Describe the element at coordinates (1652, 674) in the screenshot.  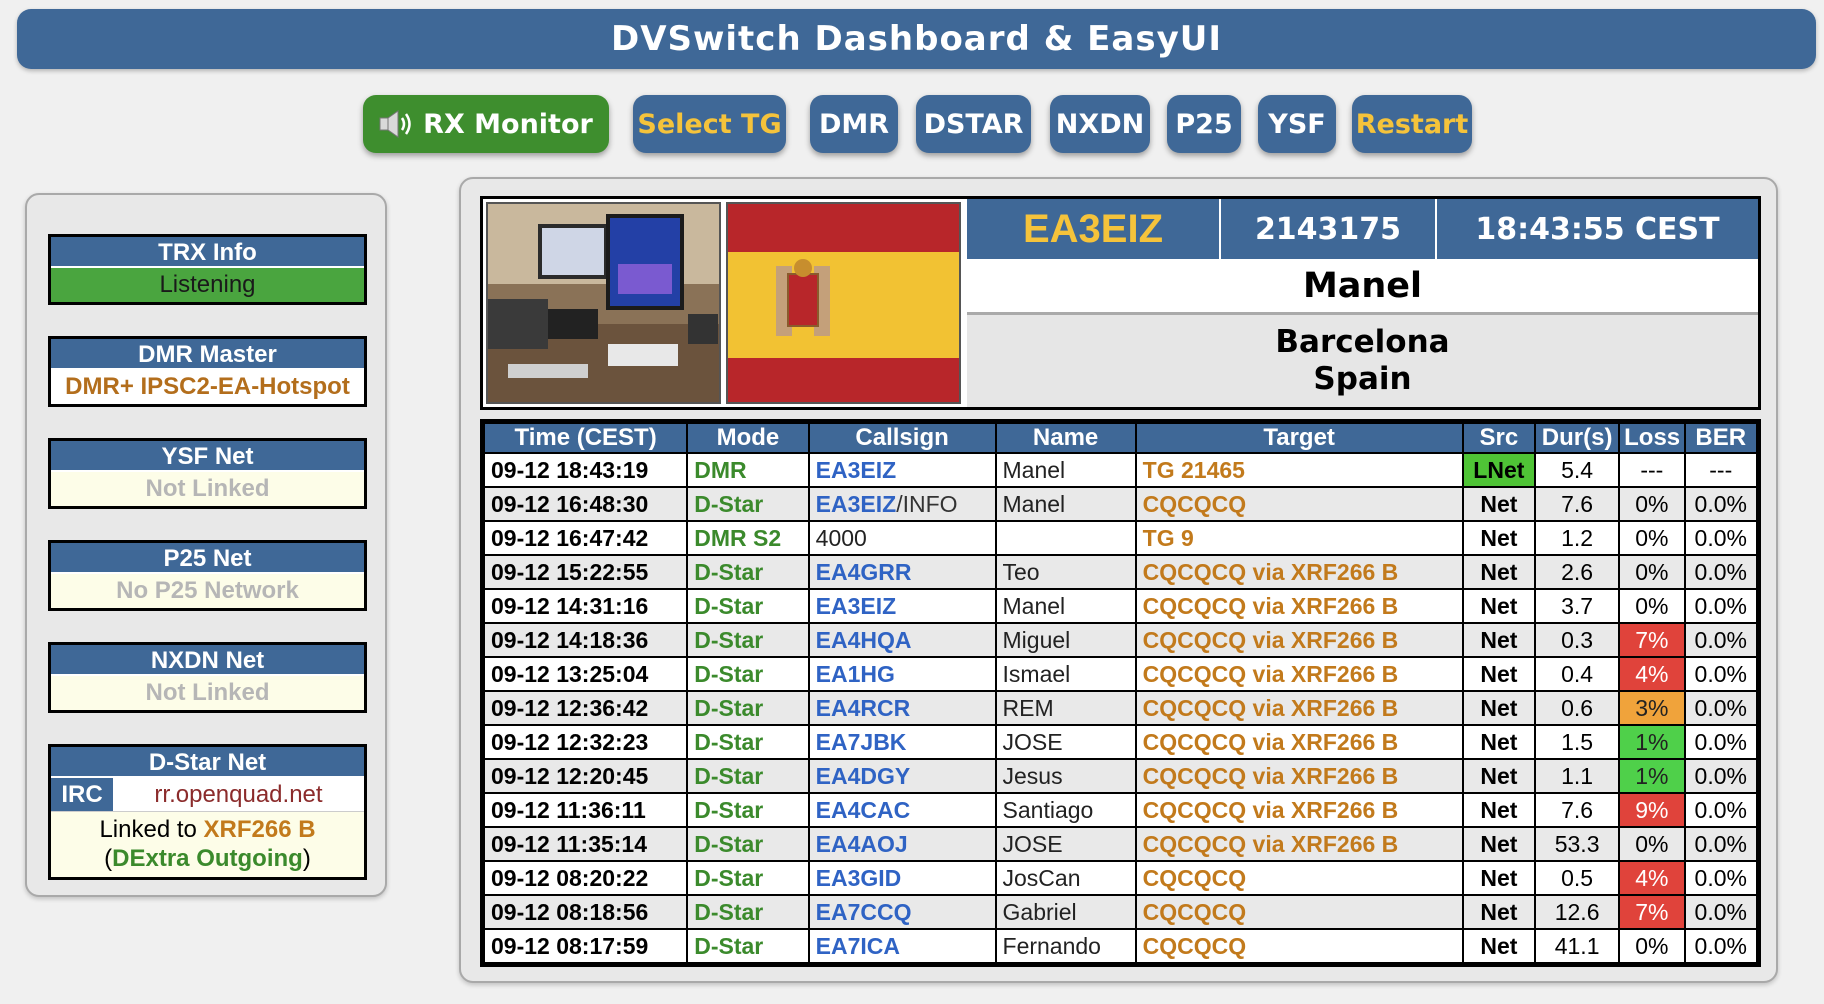
I see `cell-loss: 4%` at that location.